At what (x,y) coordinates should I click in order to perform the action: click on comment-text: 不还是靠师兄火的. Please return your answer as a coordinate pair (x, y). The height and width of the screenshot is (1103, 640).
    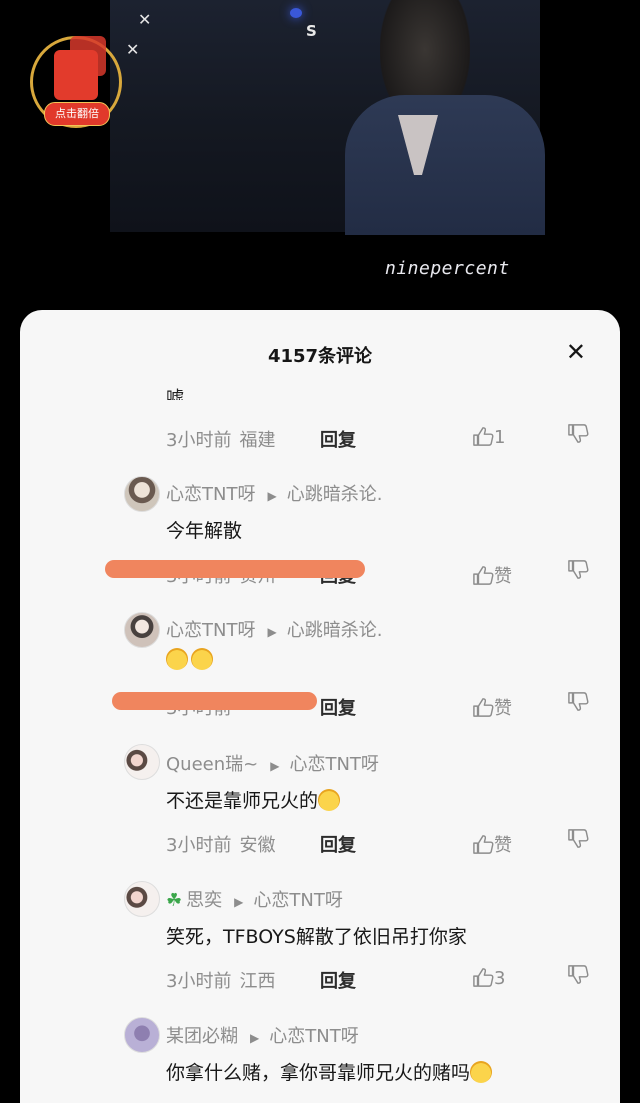
    Looking at the image, I should click on (242, 801).